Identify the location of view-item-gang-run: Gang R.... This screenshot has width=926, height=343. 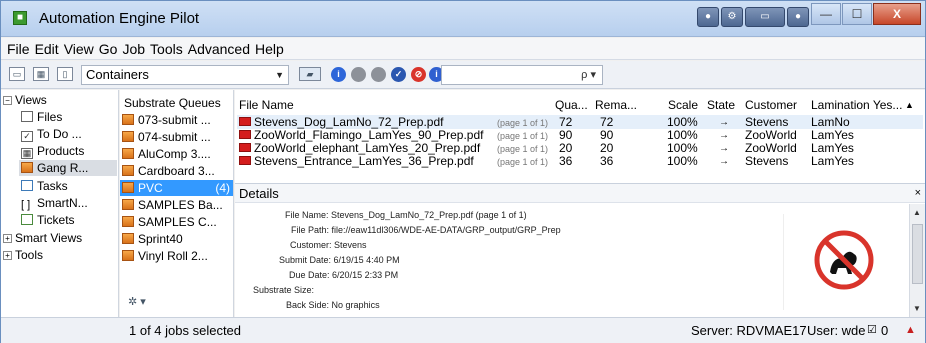
(68, 168).